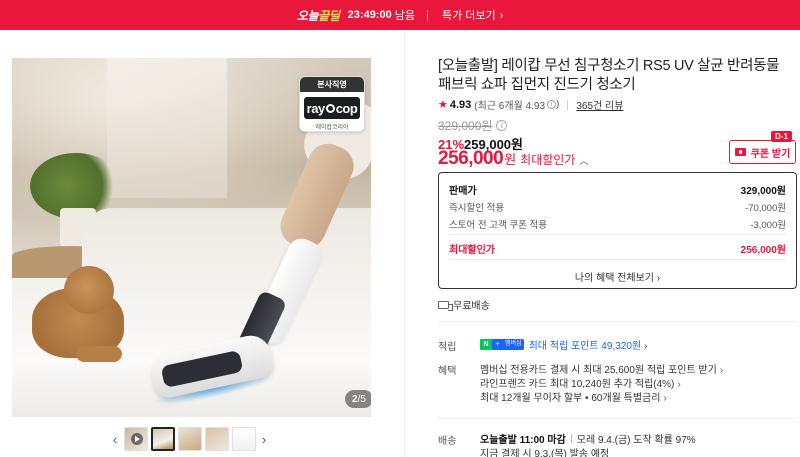  Describe the element at coordinates (404, 243) in the screenshot. I see `column-divider` at that location.